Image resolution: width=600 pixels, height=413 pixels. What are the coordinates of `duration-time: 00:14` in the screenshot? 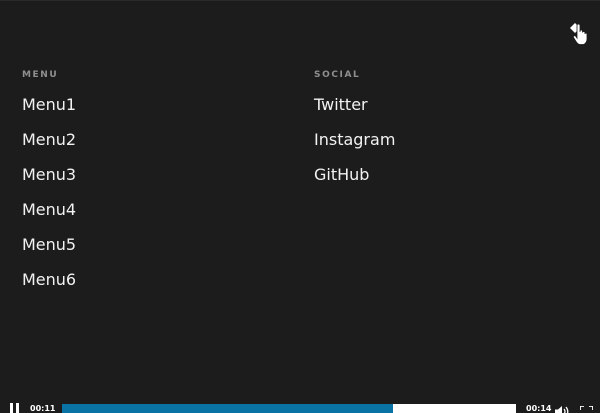 It's located at (539, 408).